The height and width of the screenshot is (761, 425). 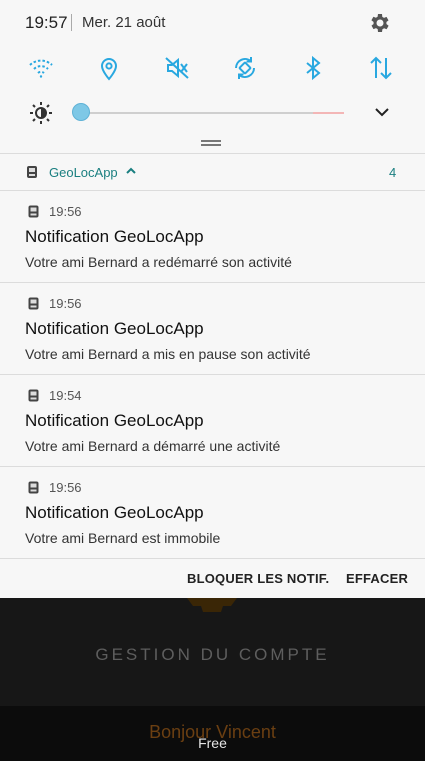 I want to click on brightness-row, so click(x=212, y=113).